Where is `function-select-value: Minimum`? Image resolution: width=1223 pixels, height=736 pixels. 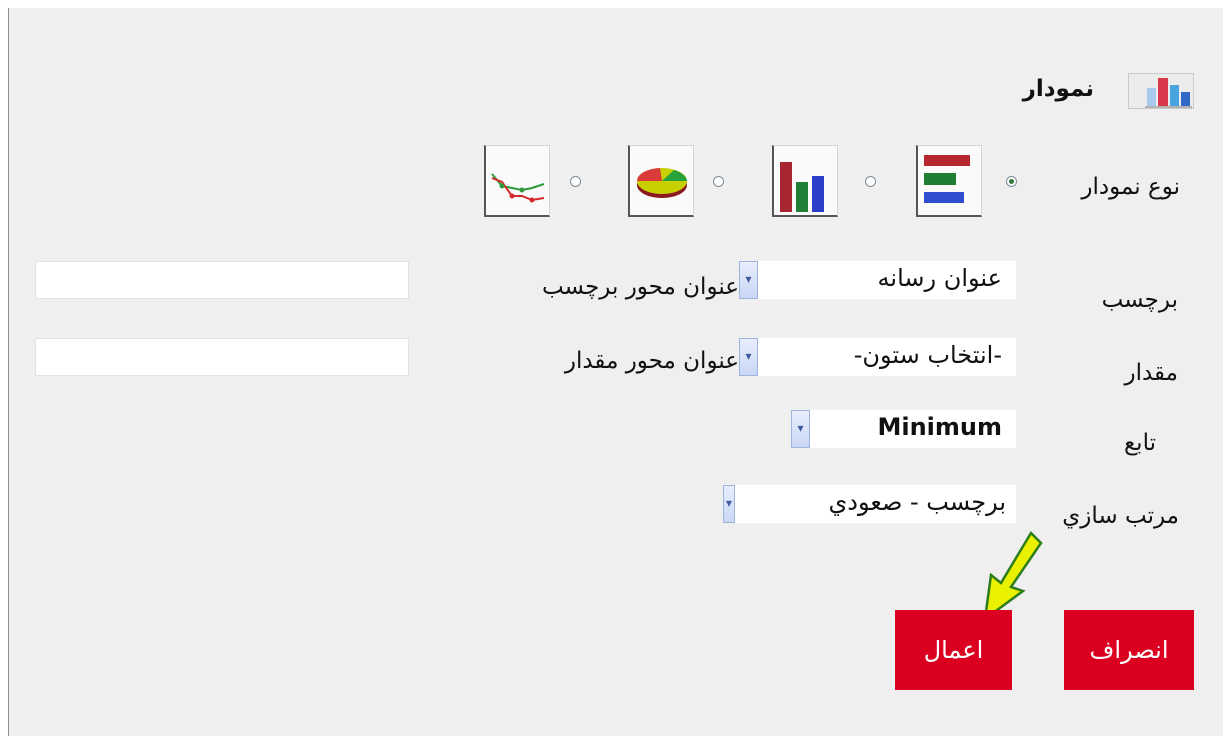 function-select-value: Minimum is located at coordinates (939, 427).